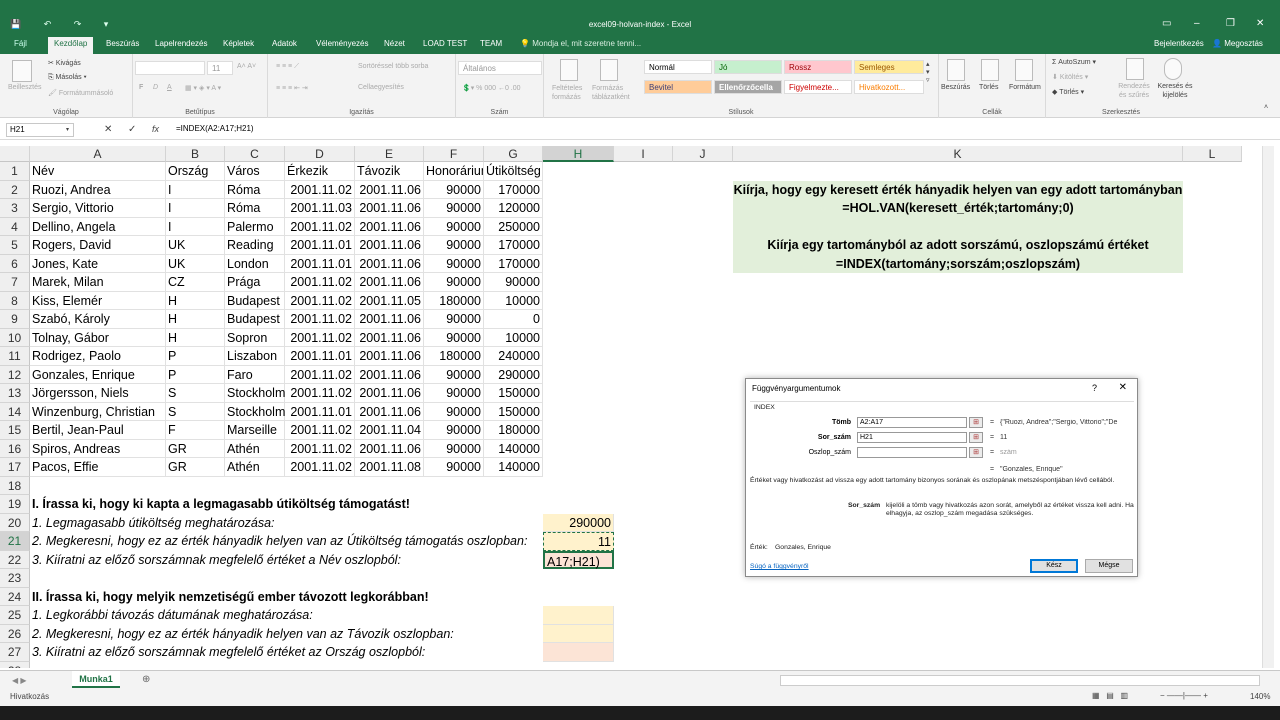 The height and width of the screenshot is (720, 1280). Describe the element at coordinates (513, 374) in the screenshot. I see `data-cell: 290000` at that location.